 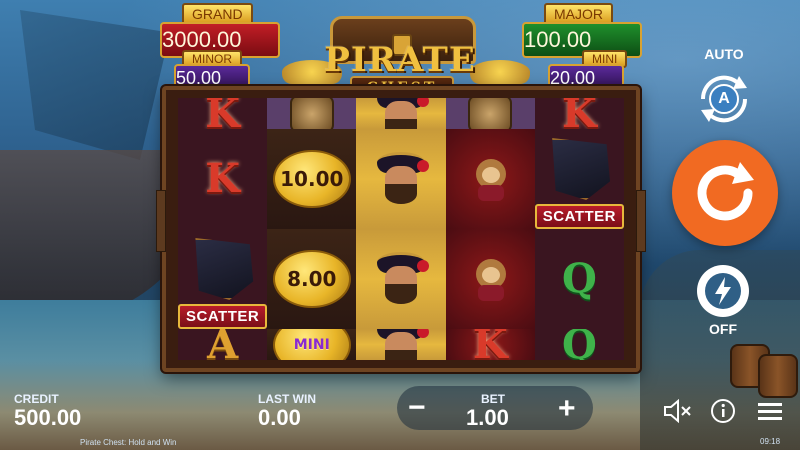 What do you see at coordinates (36, 399) in the screenshot?
I see `credit-label: CREDIT` at bounding box center [36, 399].